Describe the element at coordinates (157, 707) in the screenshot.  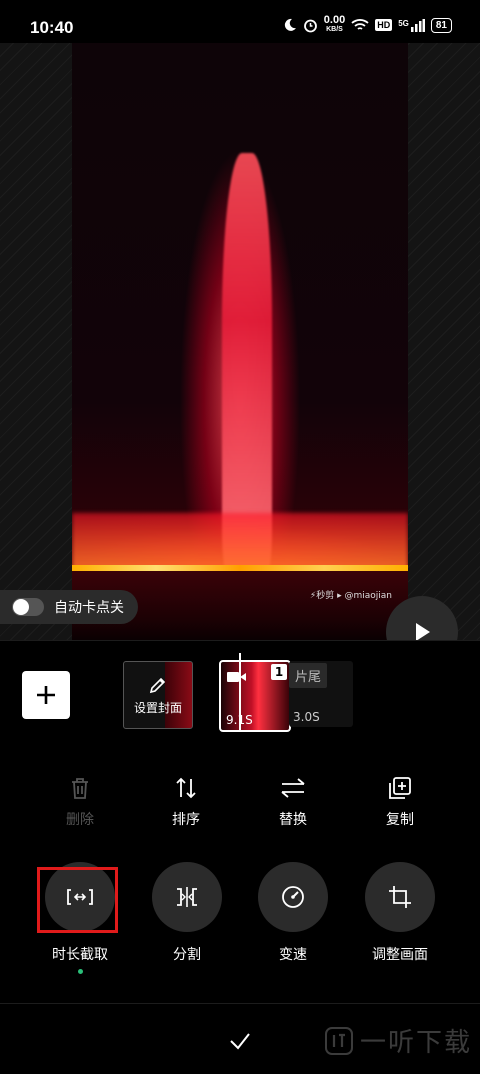
I see `set-cover-label: 设置封面` at that location.